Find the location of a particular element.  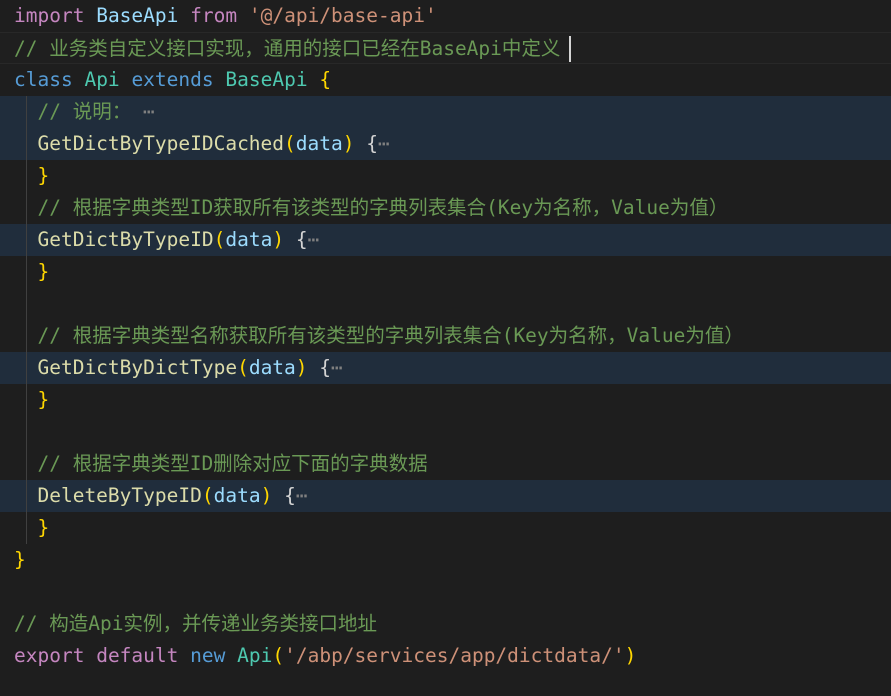

code-line-text: // 根据字典类型ID删除对应下面的字典数据 is located at coordinates (221, 464).